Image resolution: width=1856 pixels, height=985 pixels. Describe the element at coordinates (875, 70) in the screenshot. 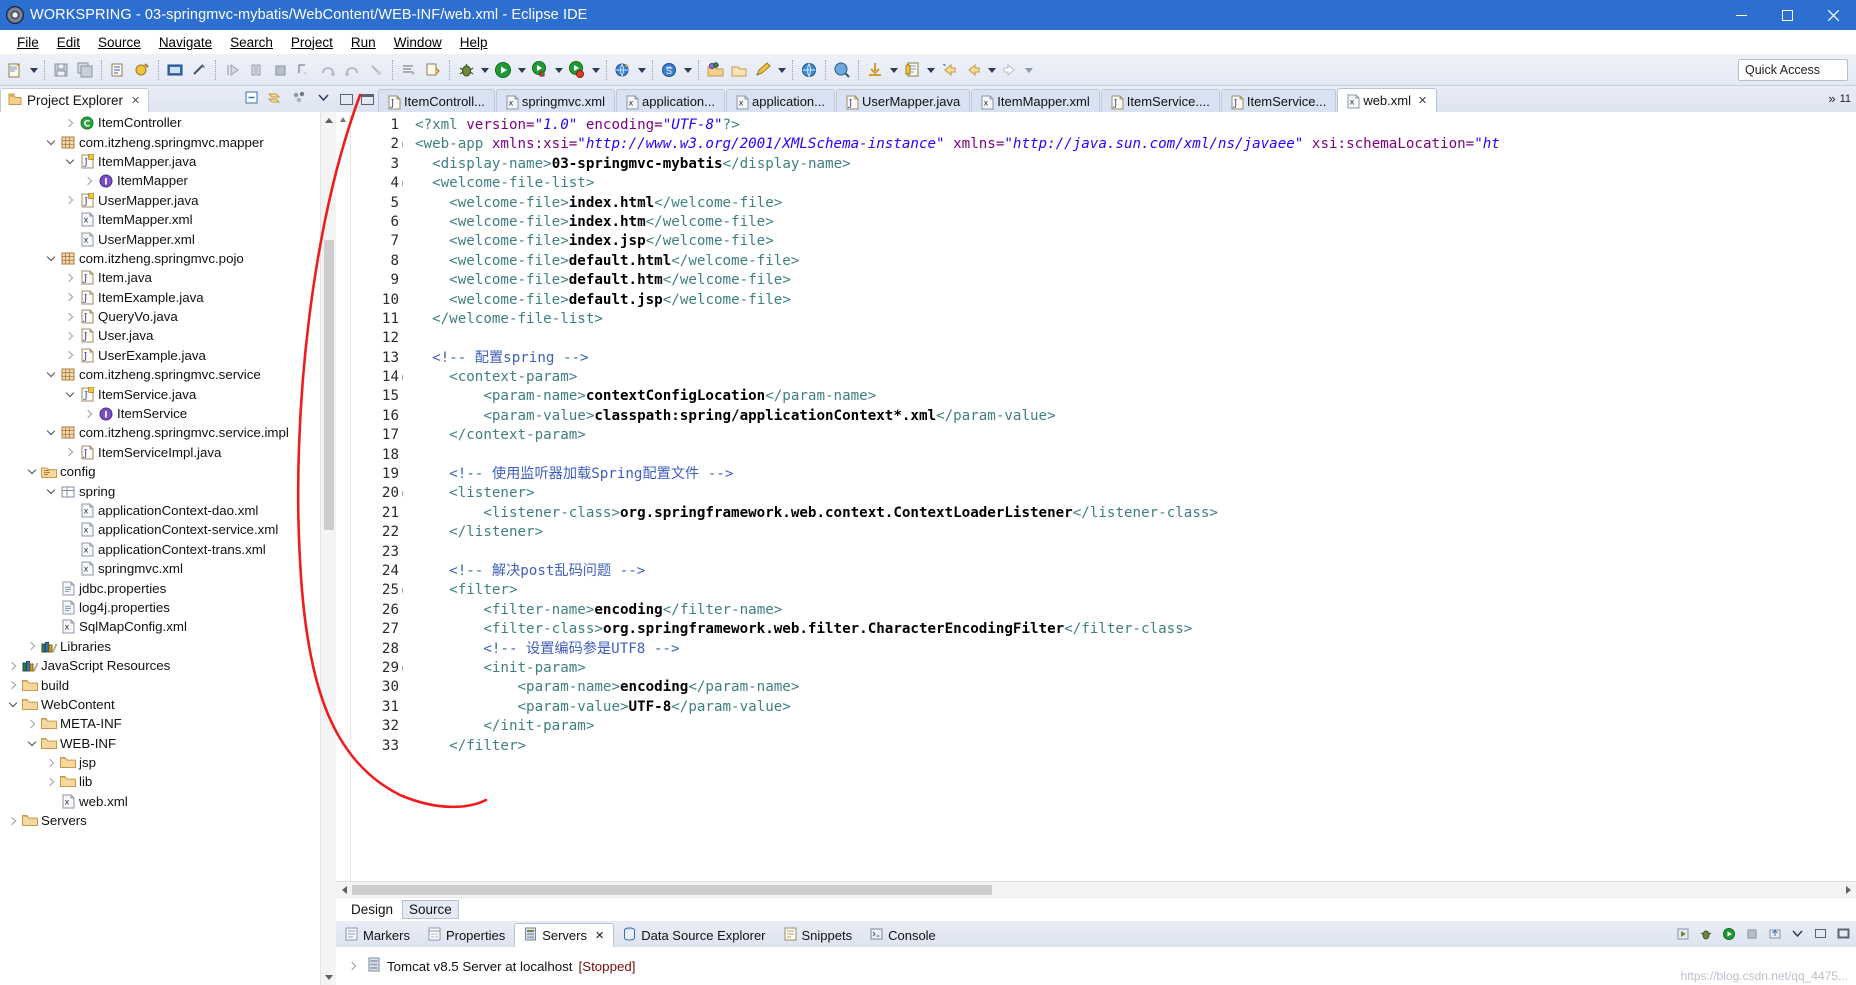

I see `download-icon` at that location.